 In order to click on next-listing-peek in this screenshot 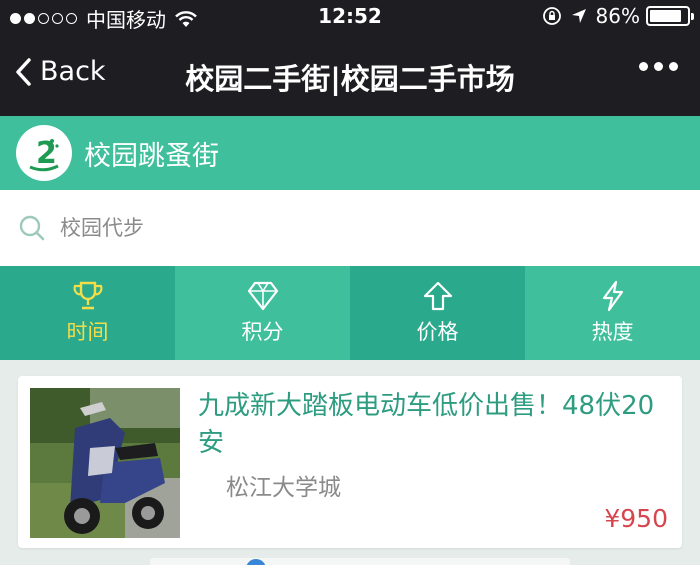, I will do `click(360, 561)`.